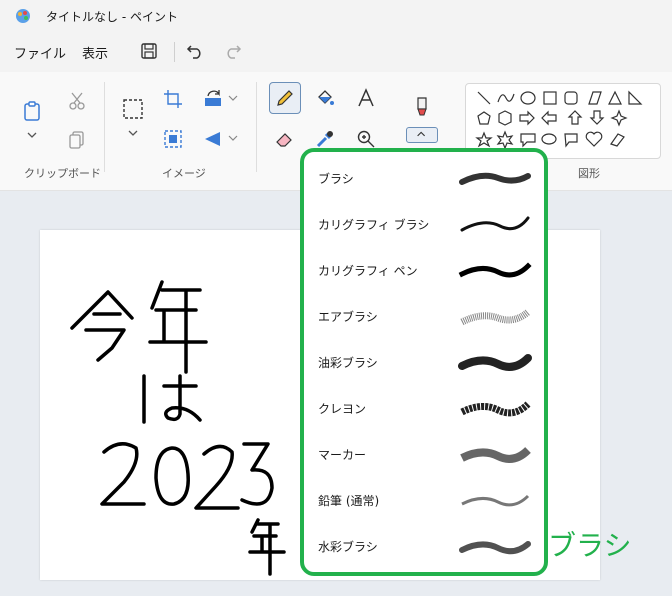 Image resolution: width=672 pixels, height=596 pixels. What do you see at coordinates (495, 224) in the screenshot?
I see `calligraphy-brush-stroke-icon` at bounding box center [495, 224].